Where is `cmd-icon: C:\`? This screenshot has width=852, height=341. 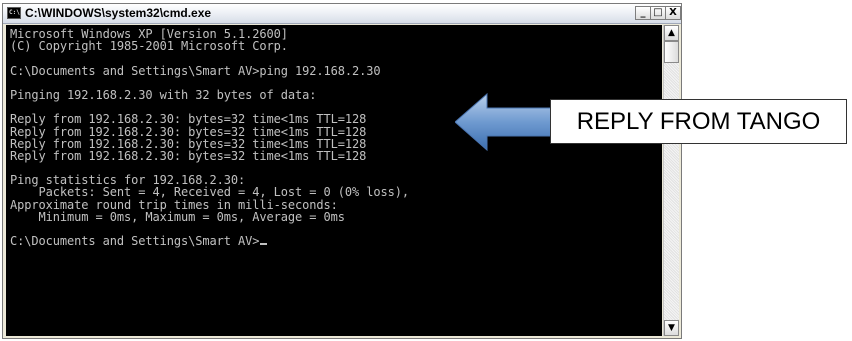
cmd-icon: C:\ is located at coordinates (14, 13).